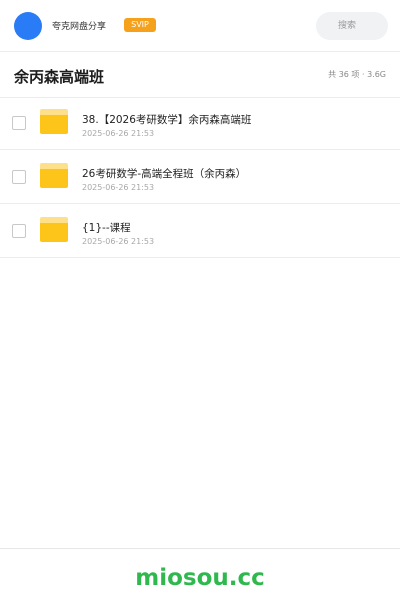 The width and height of the screenshot is (400, 600). I want to click on list-item: 38.【2026考研数学】余丙森高端班 2025-06-26 21:53, so click(200, 123).